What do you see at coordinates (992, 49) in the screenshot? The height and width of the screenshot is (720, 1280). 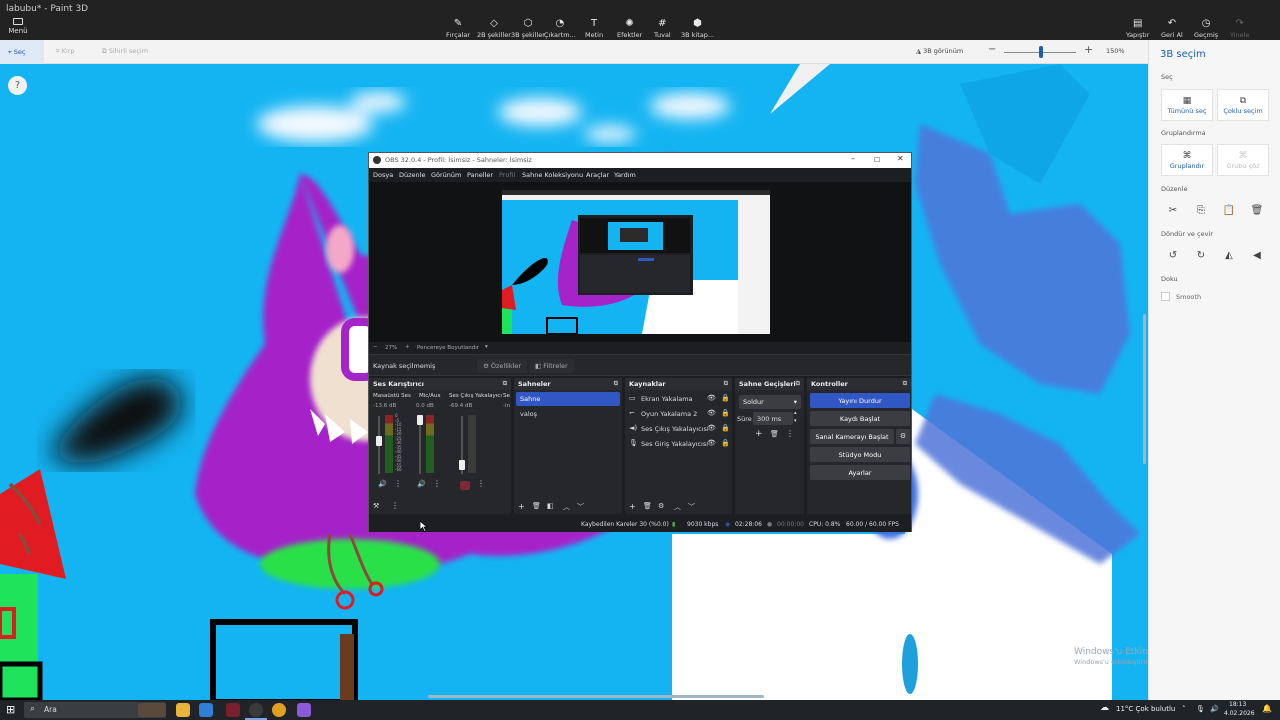 I see `zoom-out-button: −` at bounding box center [992, 49].